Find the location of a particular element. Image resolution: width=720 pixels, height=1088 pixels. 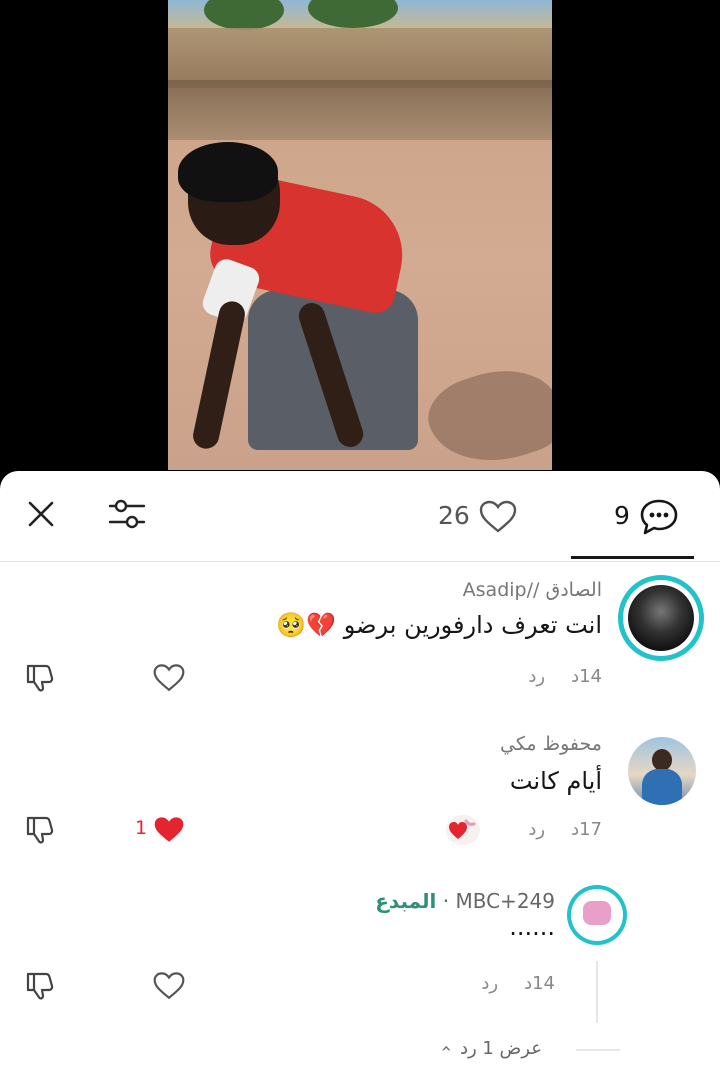

creator-liked-badge is located at coordinates (463, 830).